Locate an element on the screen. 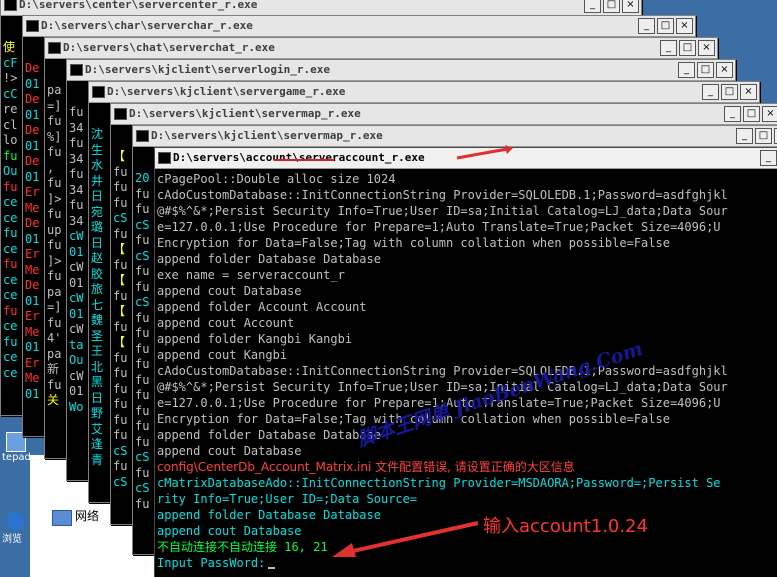 This screenshot has width=777, height=577. console-line: 璐 is located at coordinates (97, 227).